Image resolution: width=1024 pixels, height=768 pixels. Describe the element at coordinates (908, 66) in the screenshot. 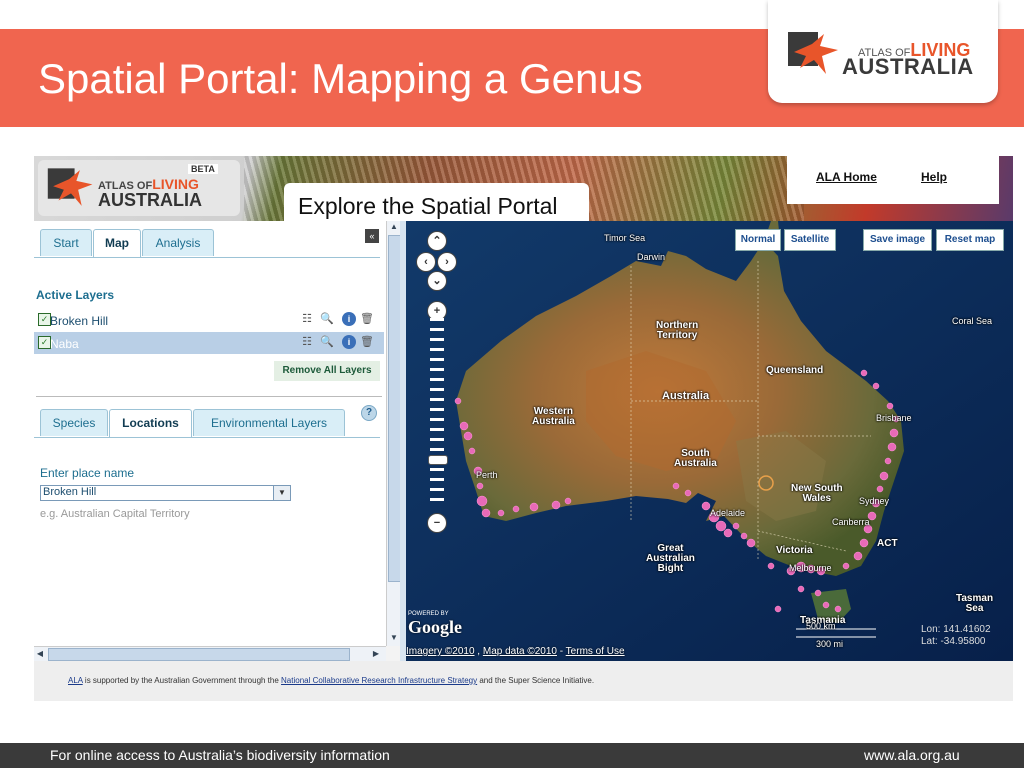

I see `logo-australia-text: AUSTRALIA` at that location.